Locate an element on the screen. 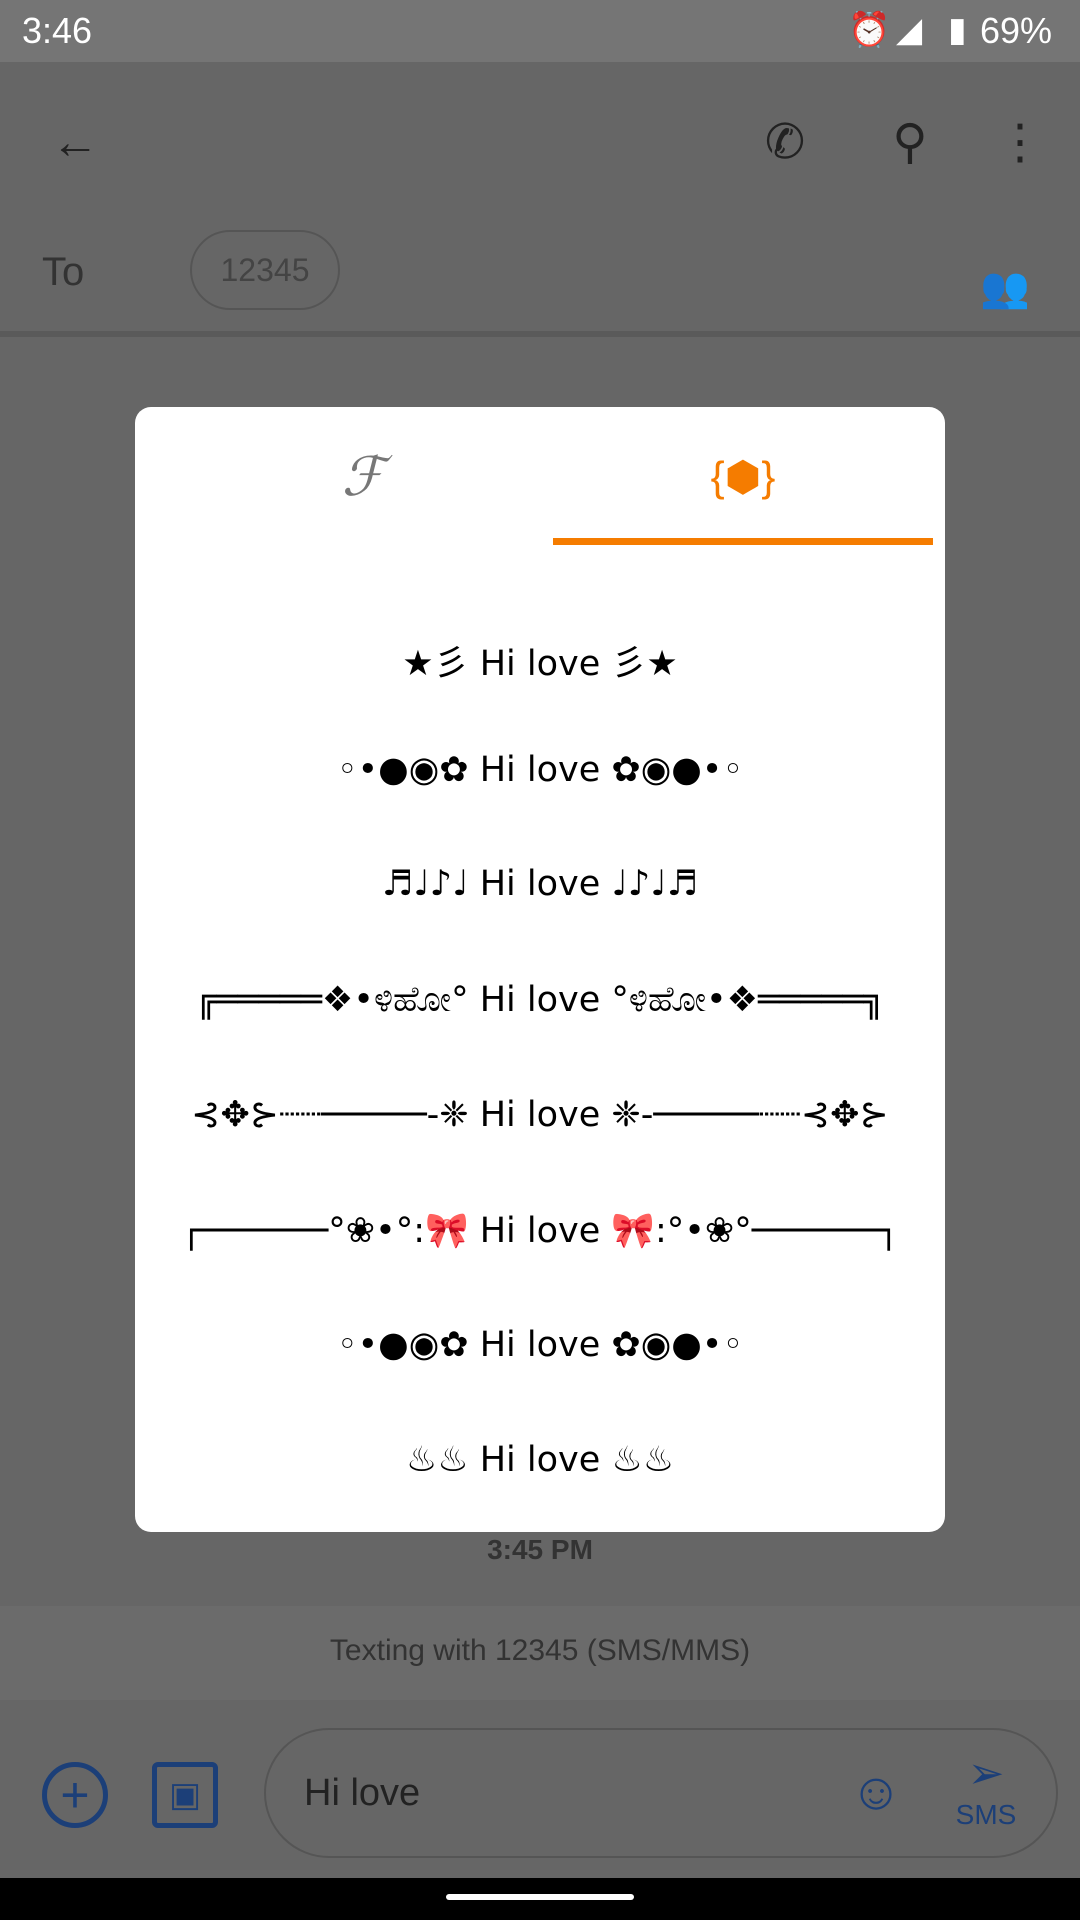 The height and width of the screenshot is (1920, 1080). decoration-item: ♬♩♪♩ Hi love ♩♪♩♬ is located at coordinates (540, 884).